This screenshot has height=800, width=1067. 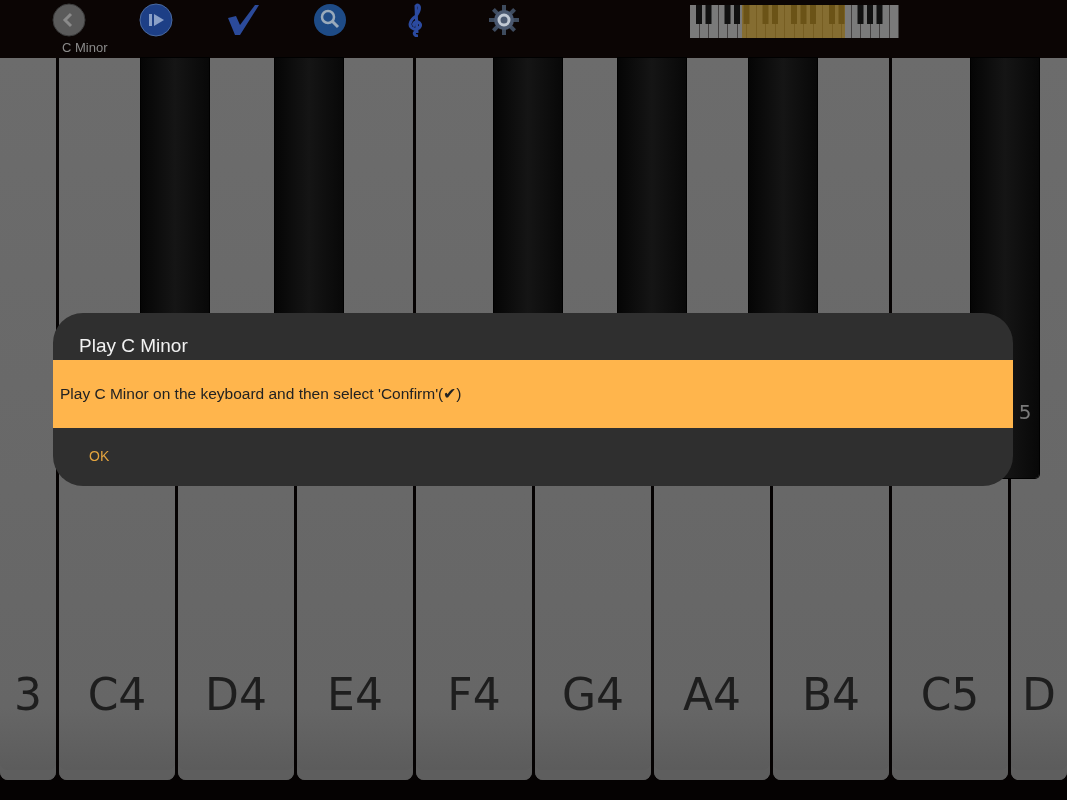 I want to click on dialog-title: Play C Minor, so click(x=133, y=346).